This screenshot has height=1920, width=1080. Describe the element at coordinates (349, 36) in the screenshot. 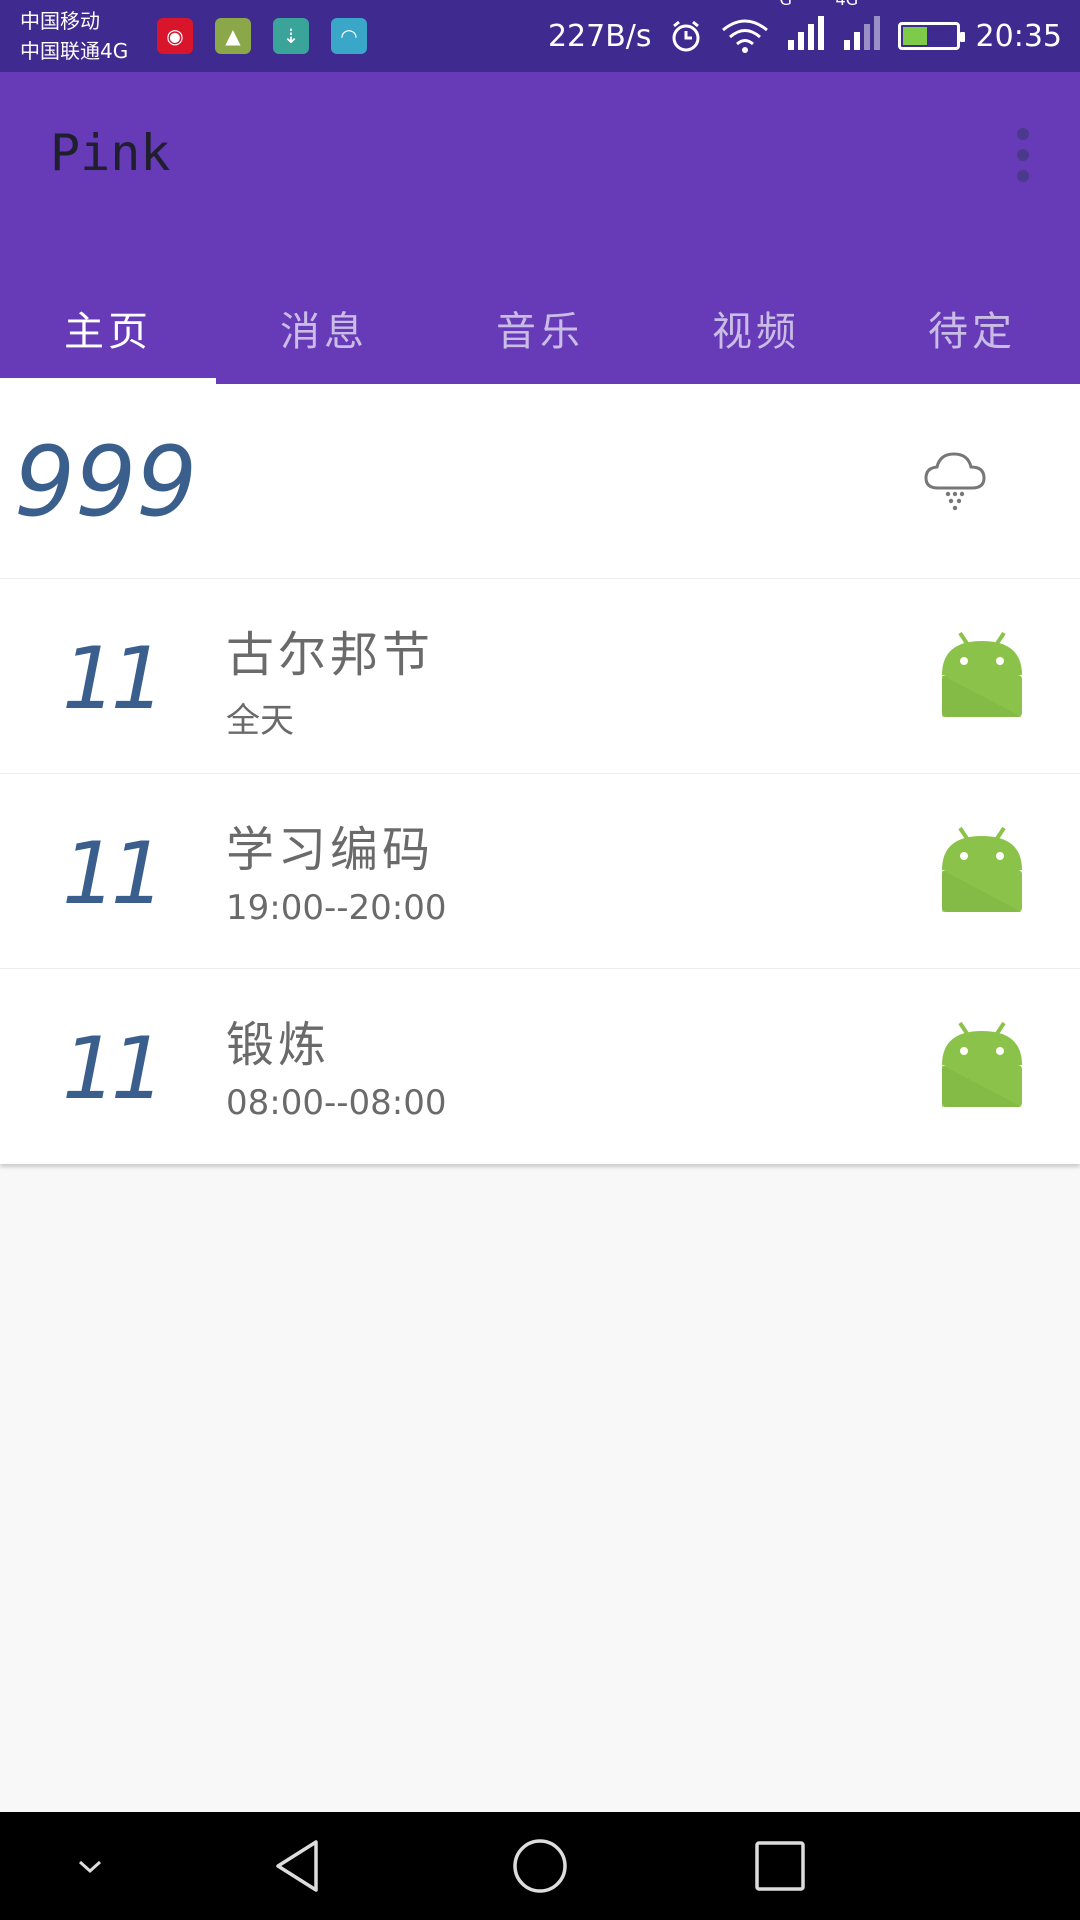

I see `android-debug-icon: ◠` at that location.